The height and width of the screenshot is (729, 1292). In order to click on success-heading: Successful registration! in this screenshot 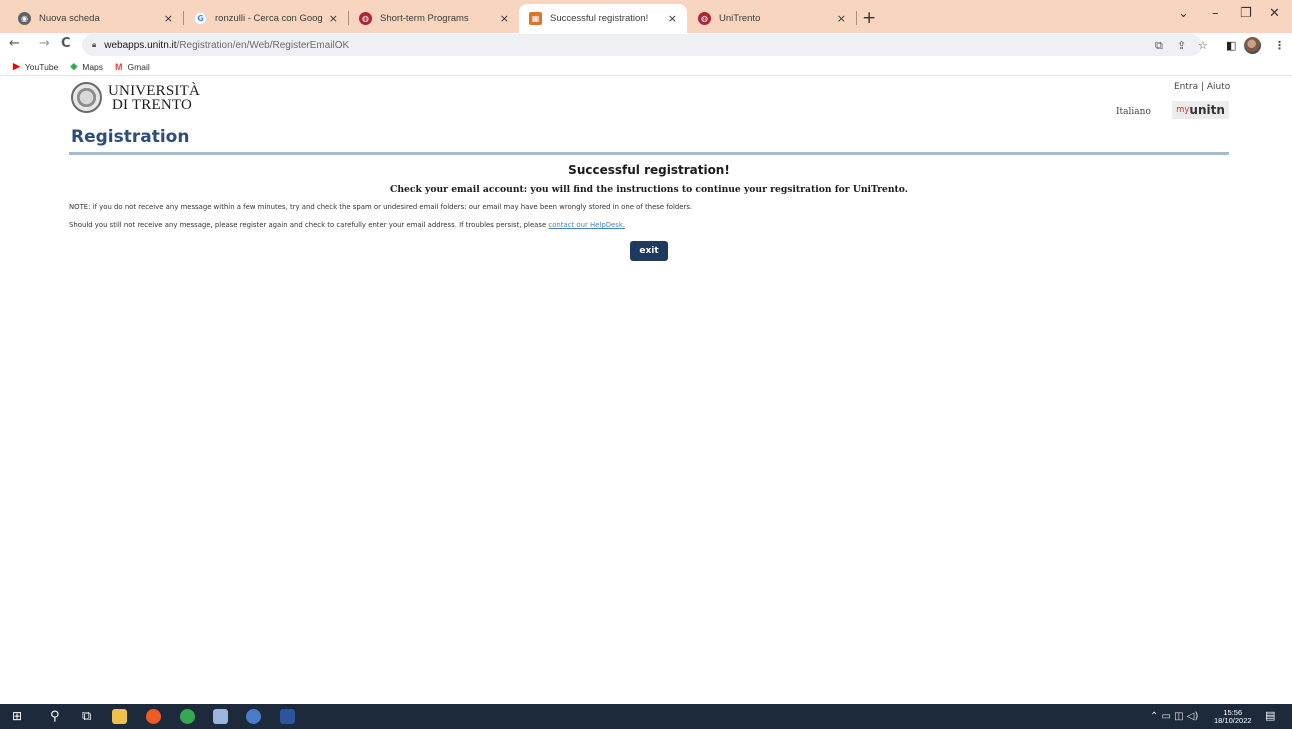, I will do `click(649, 170)`.